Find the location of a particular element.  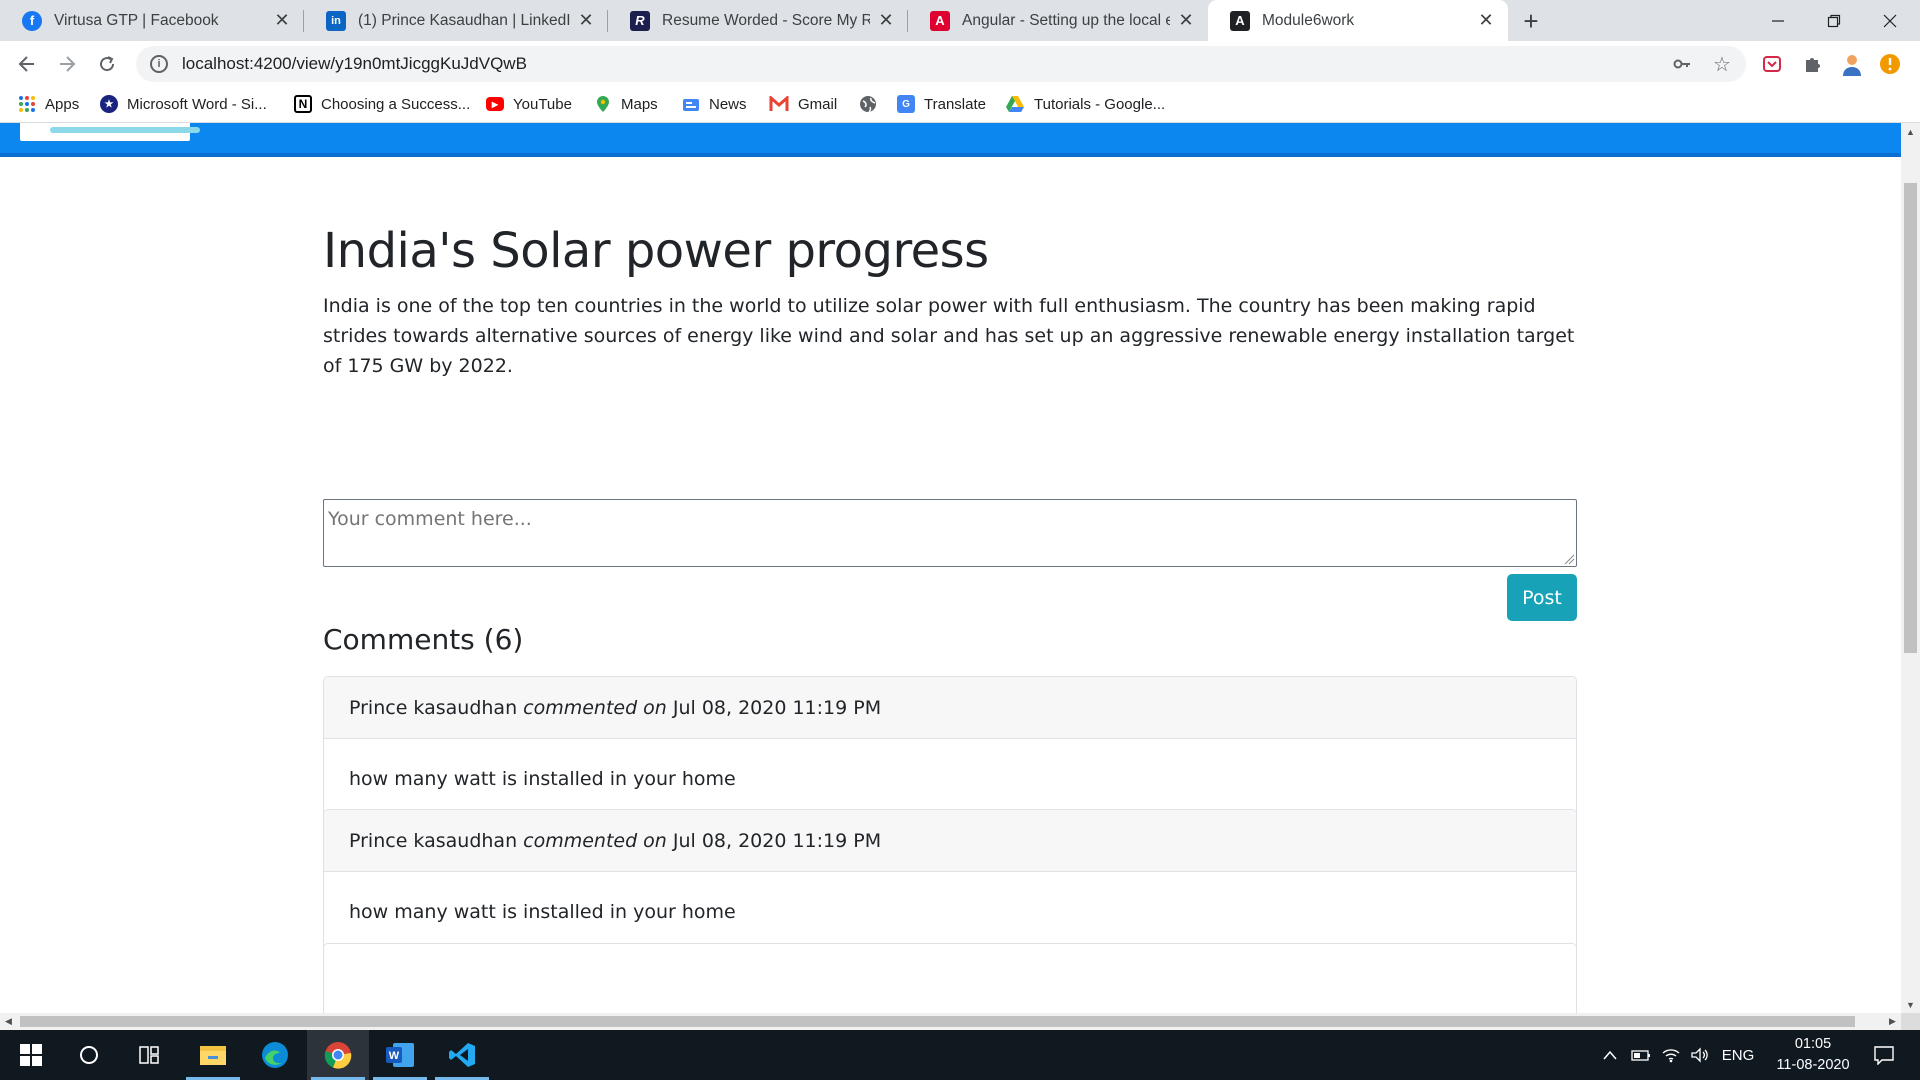

youtube-icon: ▶ is located at coordinates (495, 104).